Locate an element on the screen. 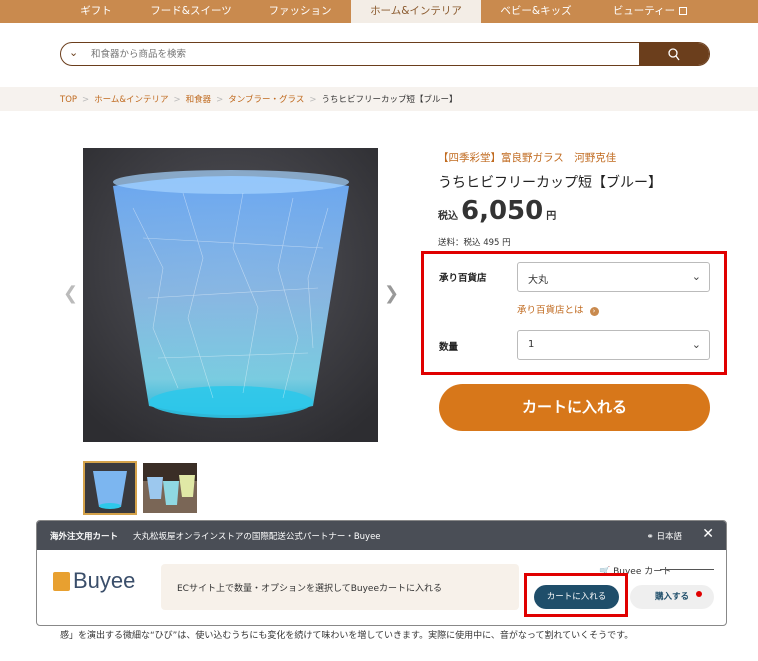  quantity-label: 数量 is located at coordinates (449, 347).